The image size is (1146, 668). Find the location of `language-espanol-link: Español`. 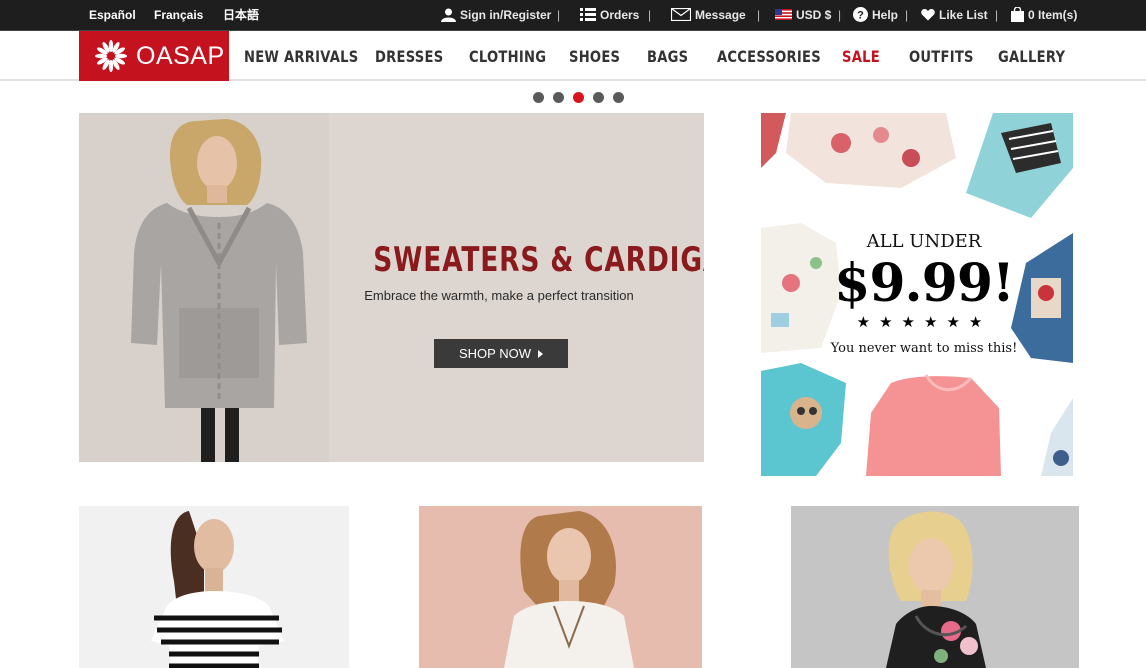

language-espanol-link: Español is located at coordinates (112, 15).